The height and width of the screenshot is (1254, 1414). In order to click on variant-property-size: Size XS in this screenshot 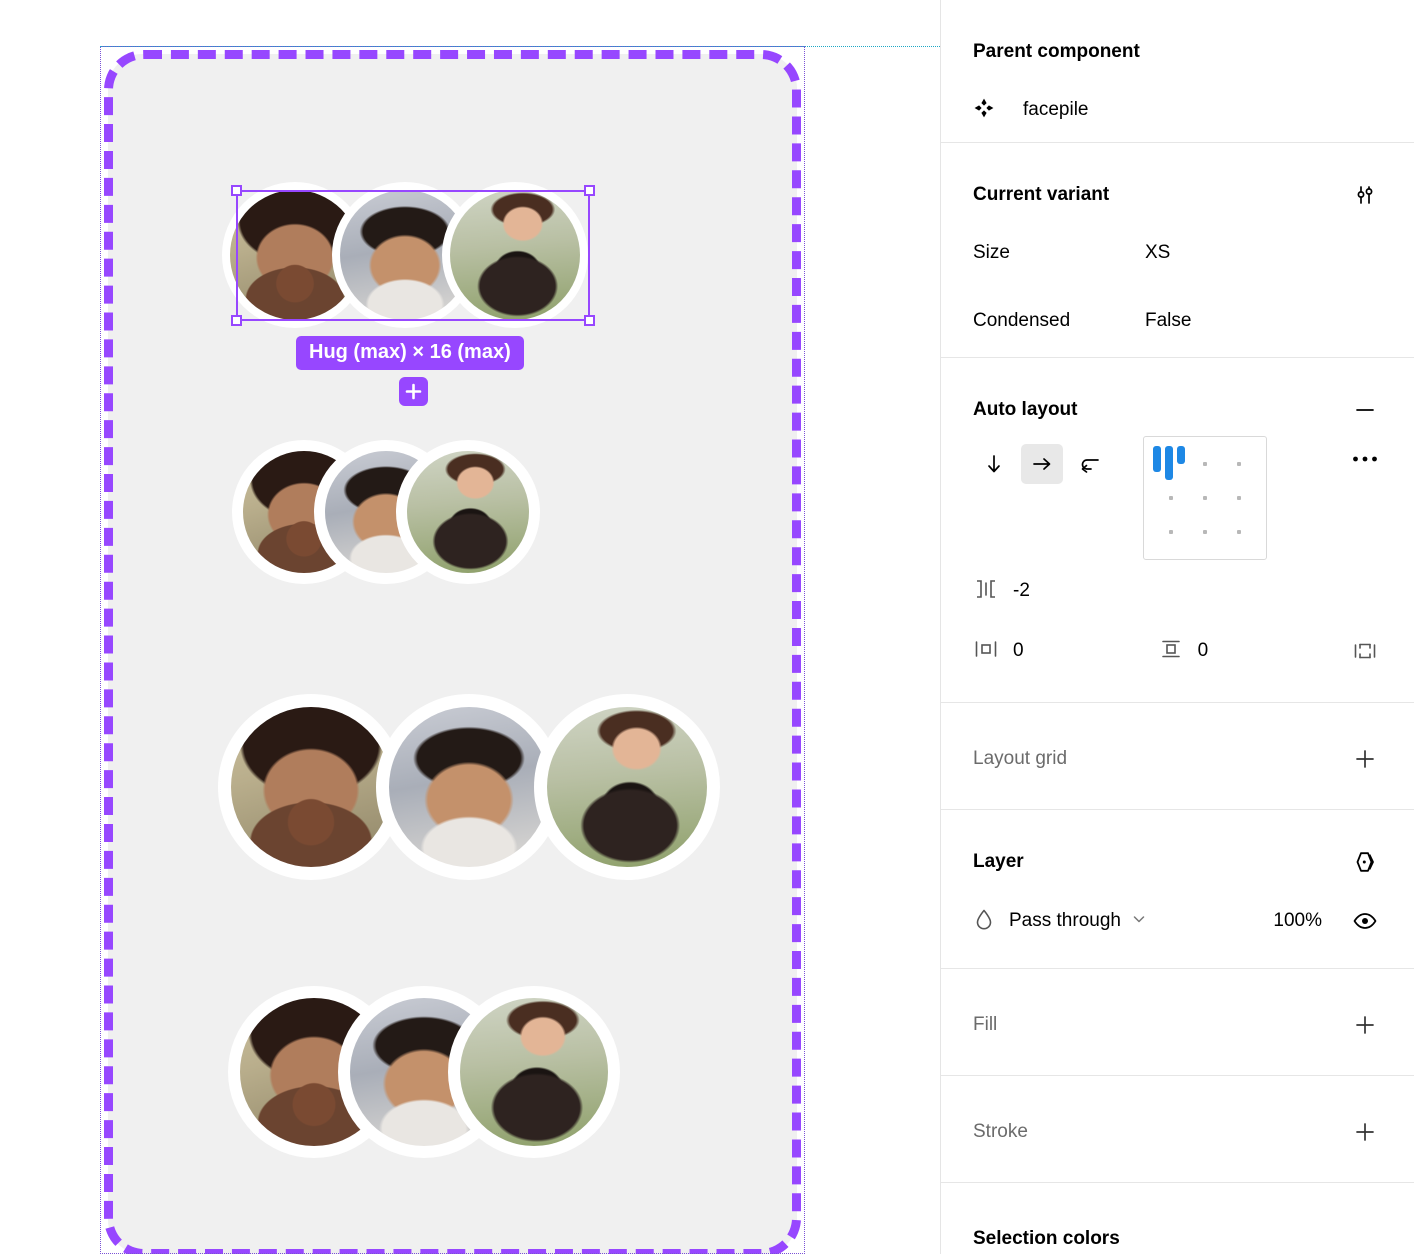, I will do `click(1177, 253)`.